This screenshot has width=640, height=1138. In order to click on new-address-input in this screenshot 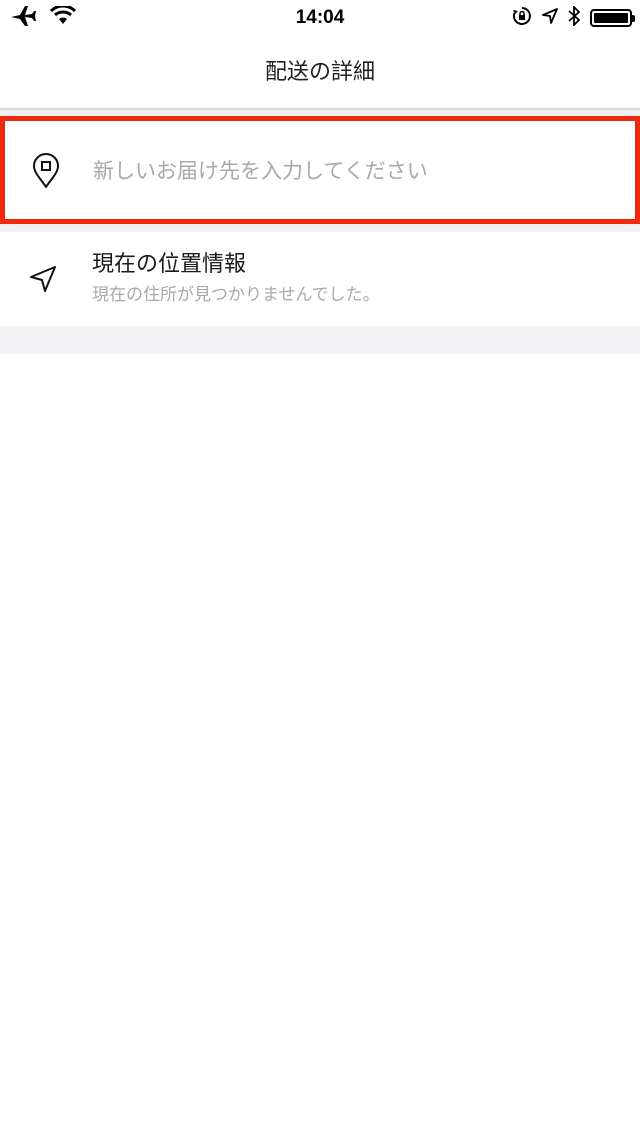, I will do `click(343, 171)`.